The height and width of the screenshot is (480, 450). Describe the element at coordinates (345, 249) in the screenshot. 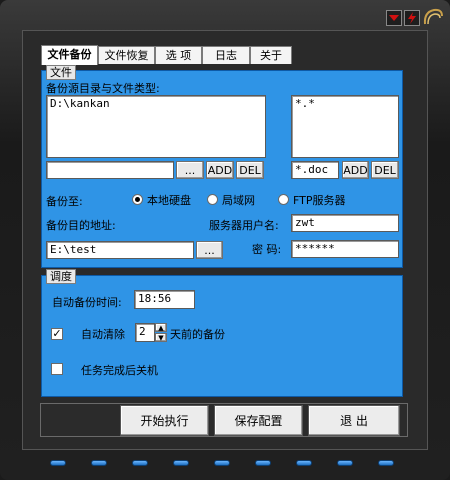

I see `password-input: ******` at that location.